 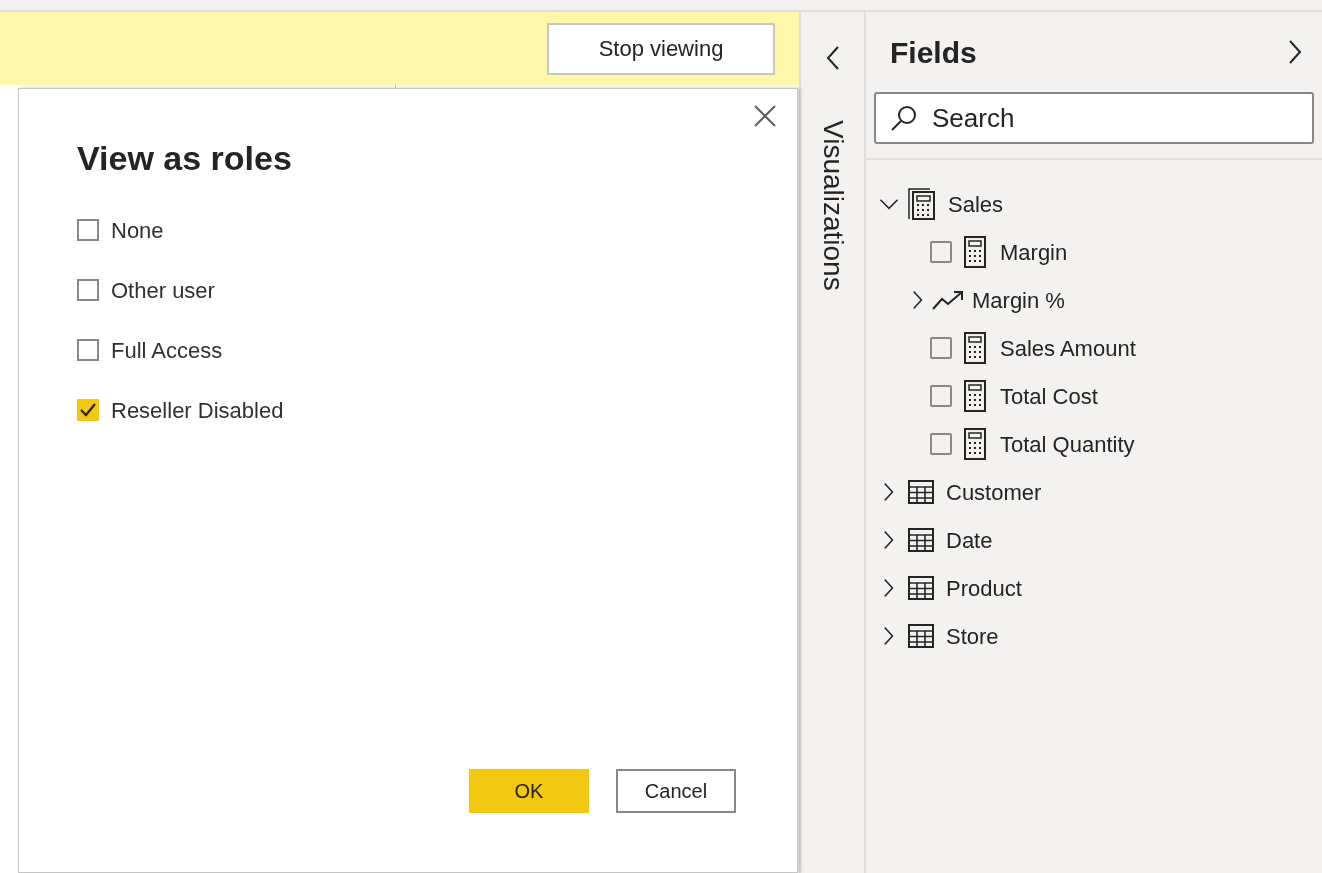 What do you see at coordinates (948, 300) in the screenshot?
I see `trend-arrow-icon` at bounding box center [948, 300].